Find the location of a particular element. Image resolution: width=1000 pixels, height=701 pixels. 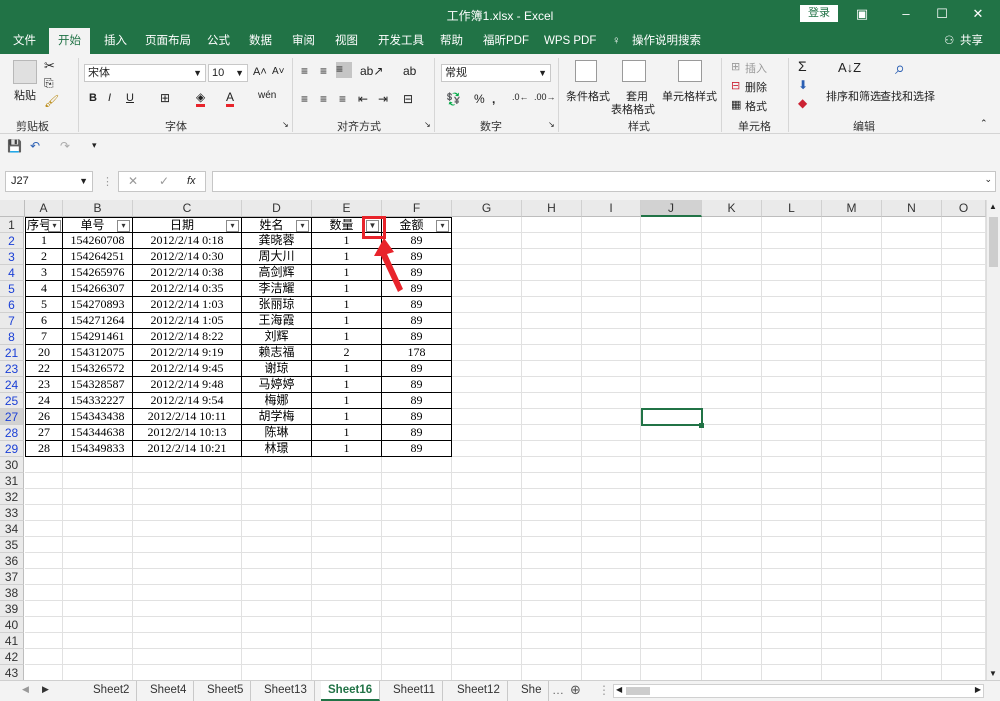

redo-icon: ↷ is located at coordinates (65, 146).